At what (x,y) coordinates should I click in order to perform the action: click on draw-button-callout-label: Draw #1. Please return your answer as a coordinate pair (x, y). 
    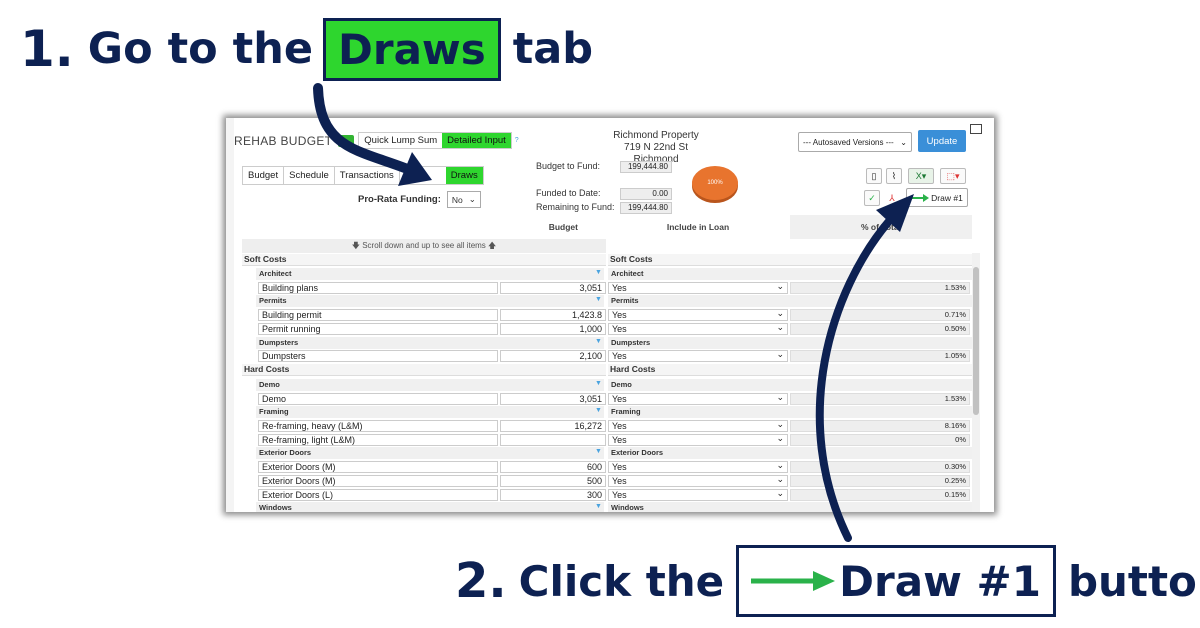
    Looking at the image, I should click on (940, 581).